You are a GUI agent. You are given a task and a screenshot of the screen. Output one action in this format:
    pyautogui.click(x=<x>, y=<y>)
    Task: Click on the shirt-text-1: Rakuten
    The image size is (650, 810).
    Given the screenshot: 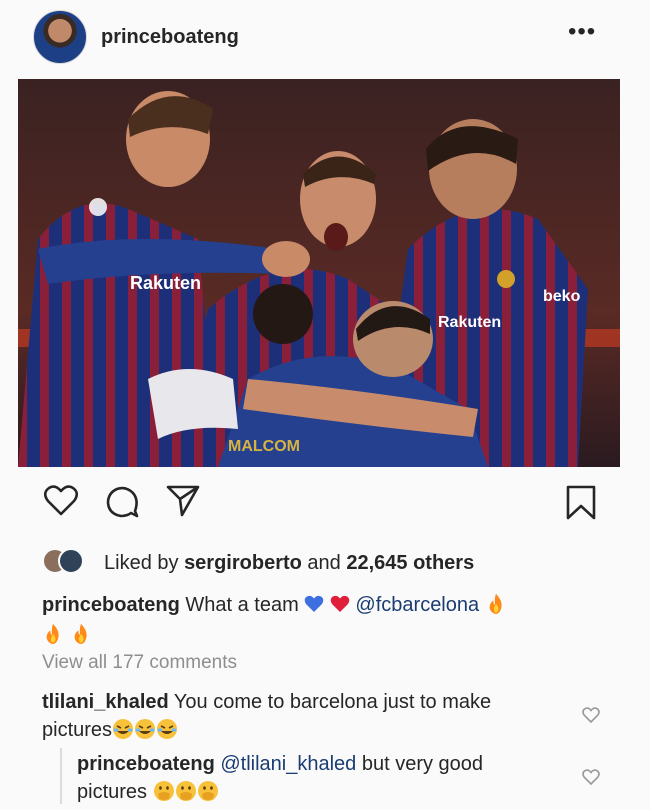 What is the action you would take?
    pyautogui.click(x=165, y=283)
    